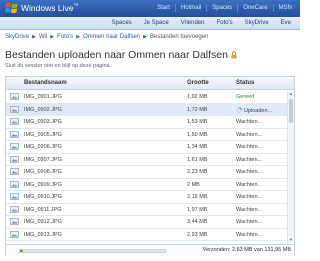 This screenshot has height=261, width=320. What do you see at coordinates (11, 8) in the screenshot?
I see `windows-flag-icon` at bounding box center [11, 8].